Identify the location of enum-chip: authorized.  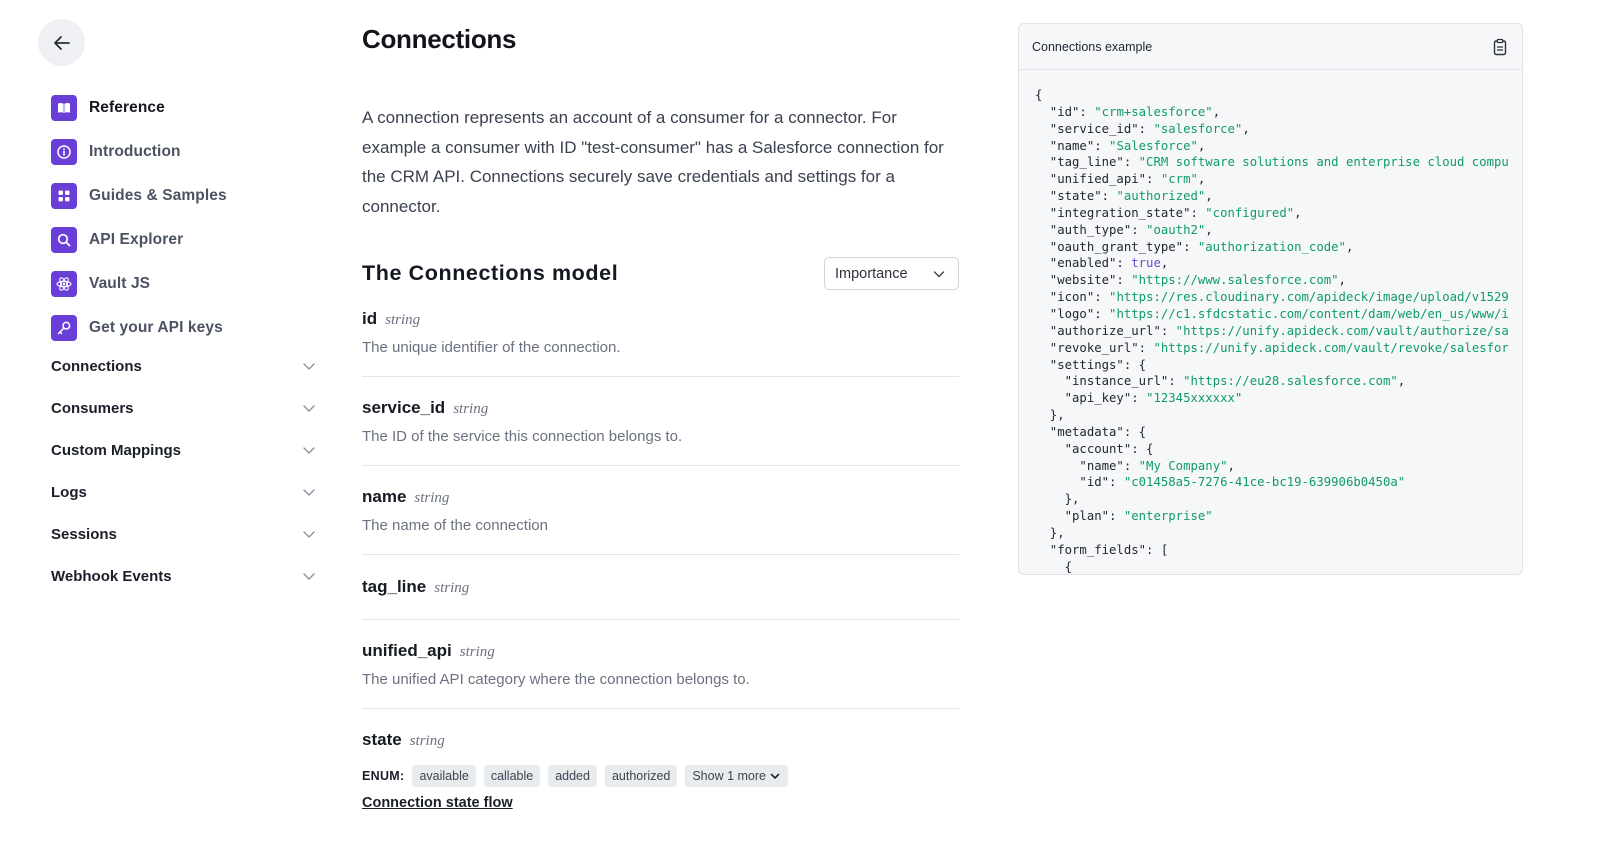
(641, 776).